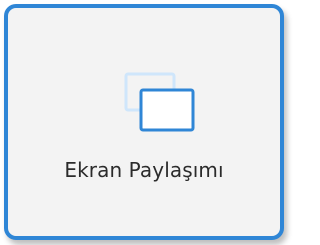 This screenshot has height=245, width=320. I want to click on screen-share-icon, so click(161, 104).